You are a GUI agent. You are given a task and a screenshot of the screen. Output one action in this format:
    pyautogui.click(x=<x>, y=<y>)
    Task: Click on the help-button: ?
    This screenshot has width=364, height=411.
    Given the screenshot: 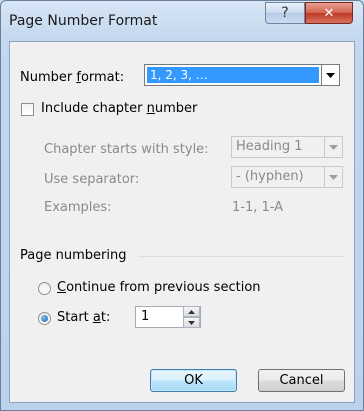 What is the action you would take?
    pyautogui.click(x=285, y=13)
    